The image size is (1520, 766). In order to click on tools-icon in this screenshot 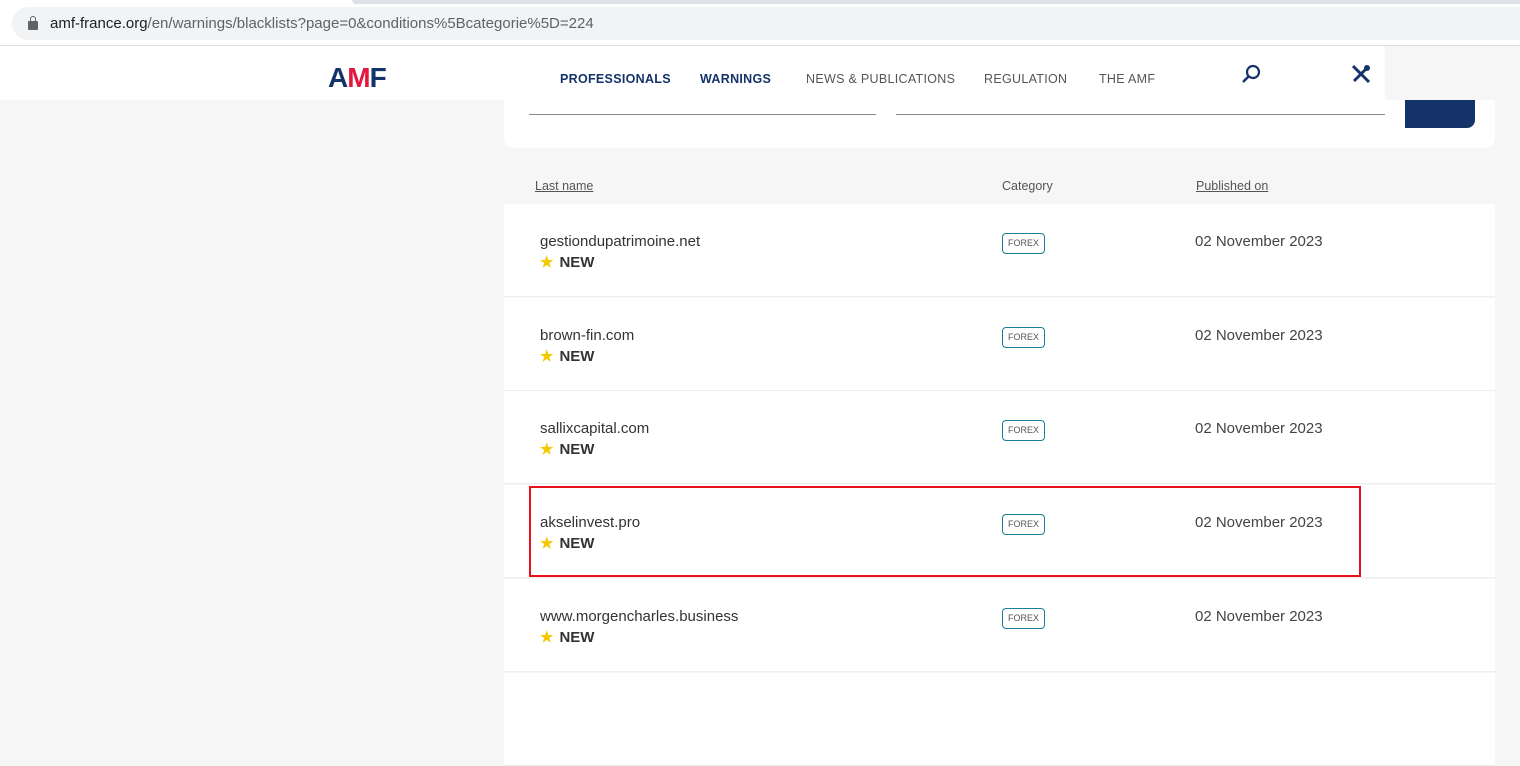, I will do `click(1361, 74)`.